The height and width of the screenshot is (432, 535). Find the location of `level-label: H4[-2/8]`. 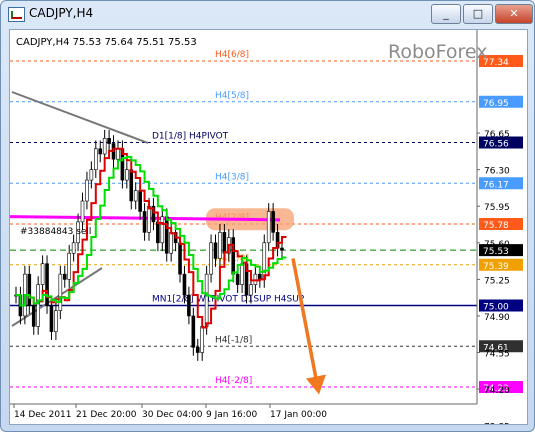

level-label: H4[-2/8] is located at coordinates (233, 381).